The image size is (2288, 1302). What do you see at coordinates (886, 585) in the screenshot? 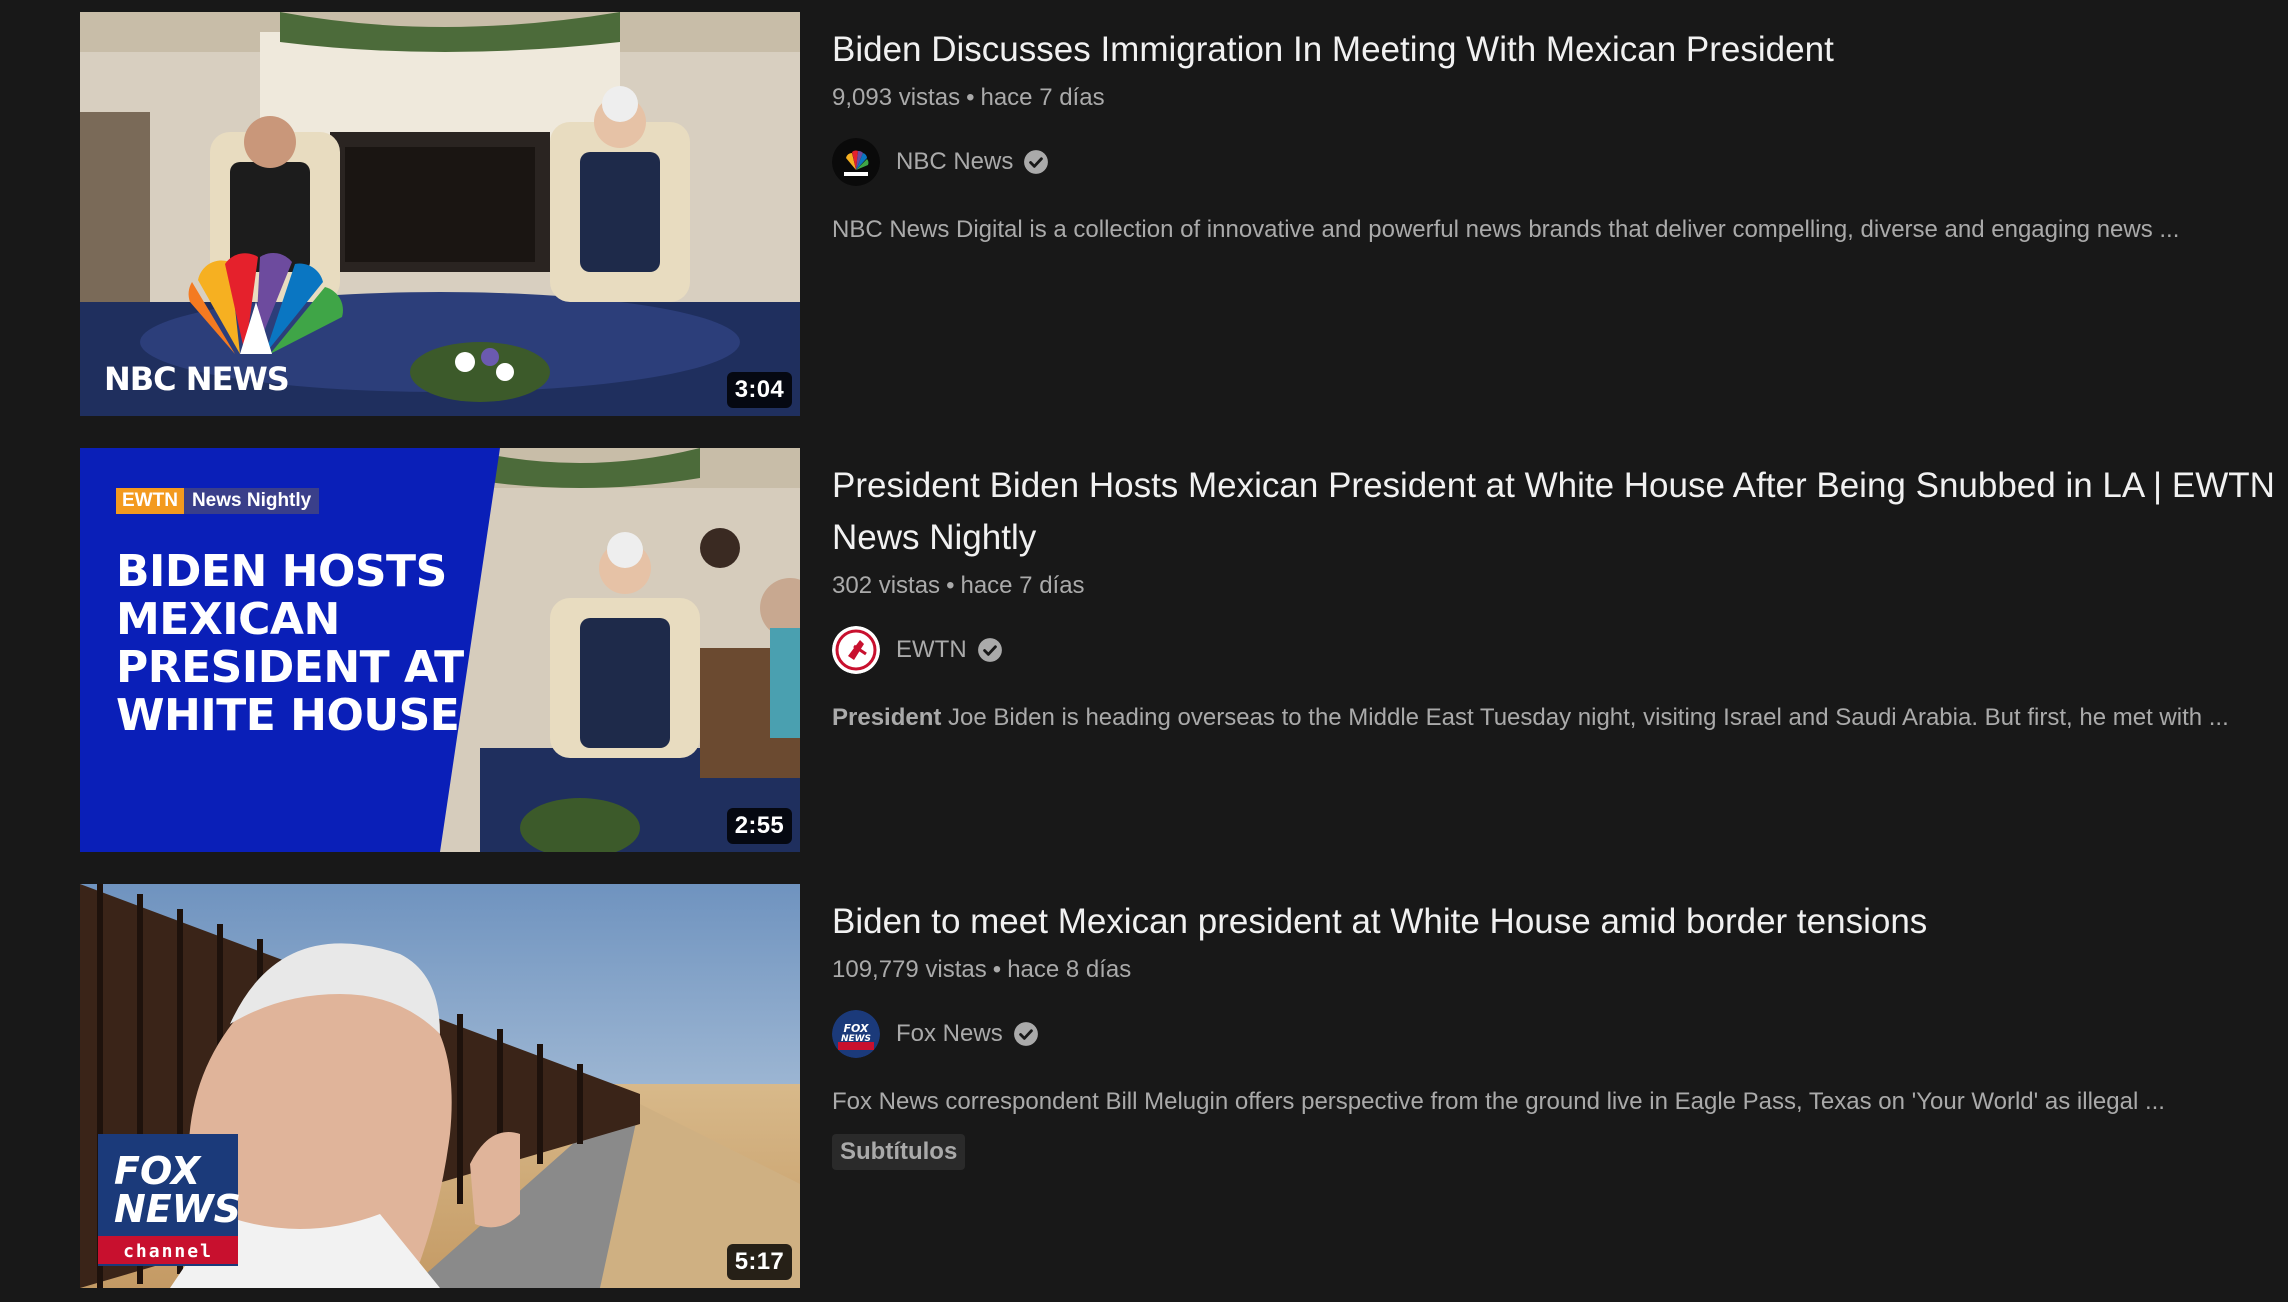
I see `view-count: 302 vistas` at bounding box center [886, 585].